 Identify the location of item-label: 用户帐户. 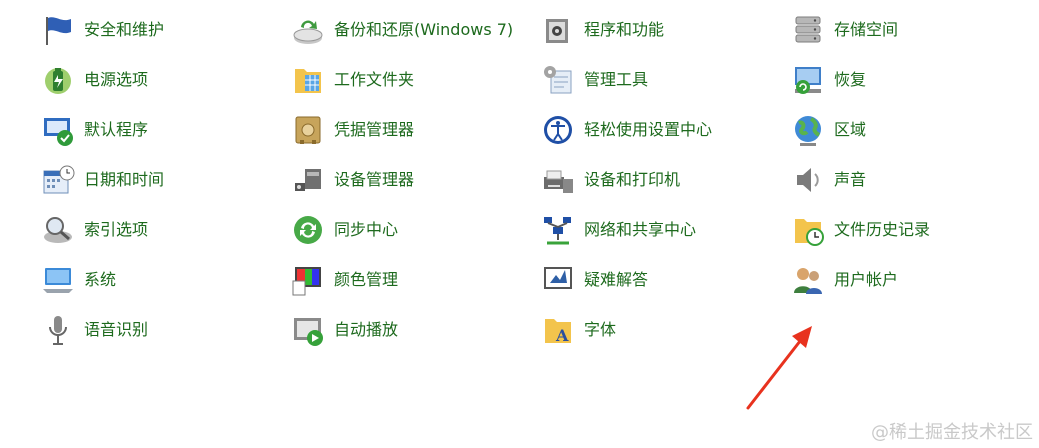
(866, 280).